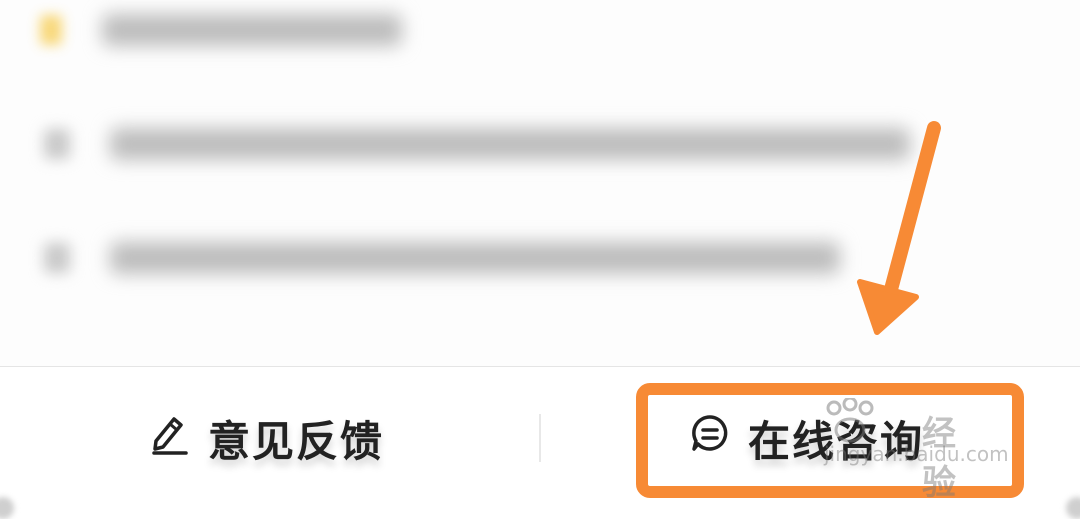  What do you see at coordinates (916, 454) in the screenshot?
I see `watermark-url: jingyan.baidu.com` at bounding box center [916, 454].